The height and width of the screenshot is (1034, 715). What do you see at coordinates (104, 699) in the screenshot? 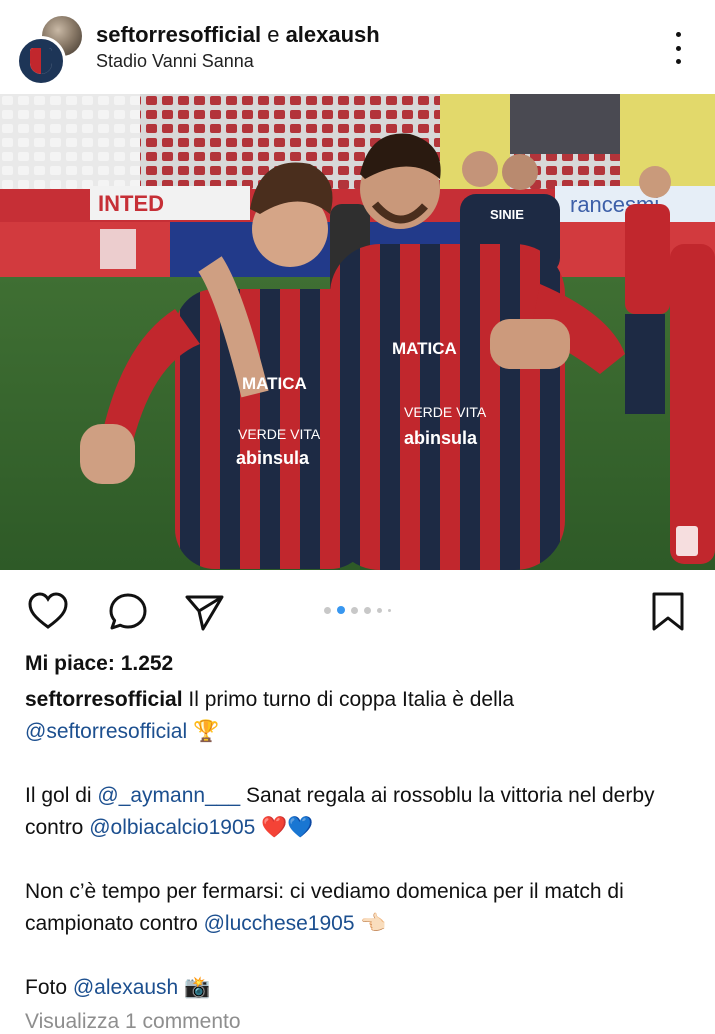
I see `caption-username: seftorresofficial` at bounding box center [104, 699].